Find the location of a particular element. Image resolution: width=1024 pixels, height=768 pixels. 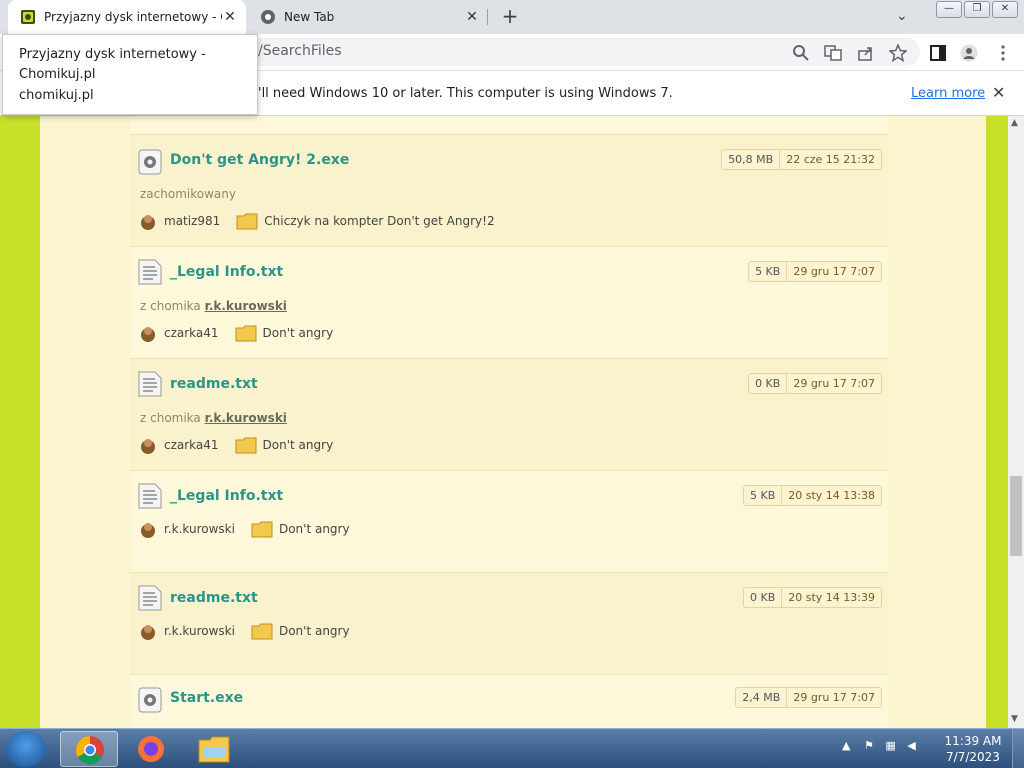

chrome-icon is located at coordinates (90, 750).